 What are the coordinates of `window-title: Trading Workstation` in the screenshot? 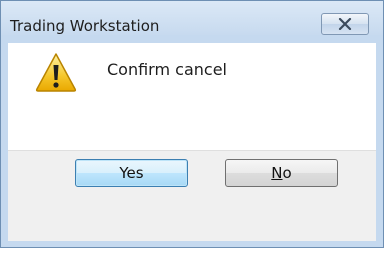 It's located at (85, 26).